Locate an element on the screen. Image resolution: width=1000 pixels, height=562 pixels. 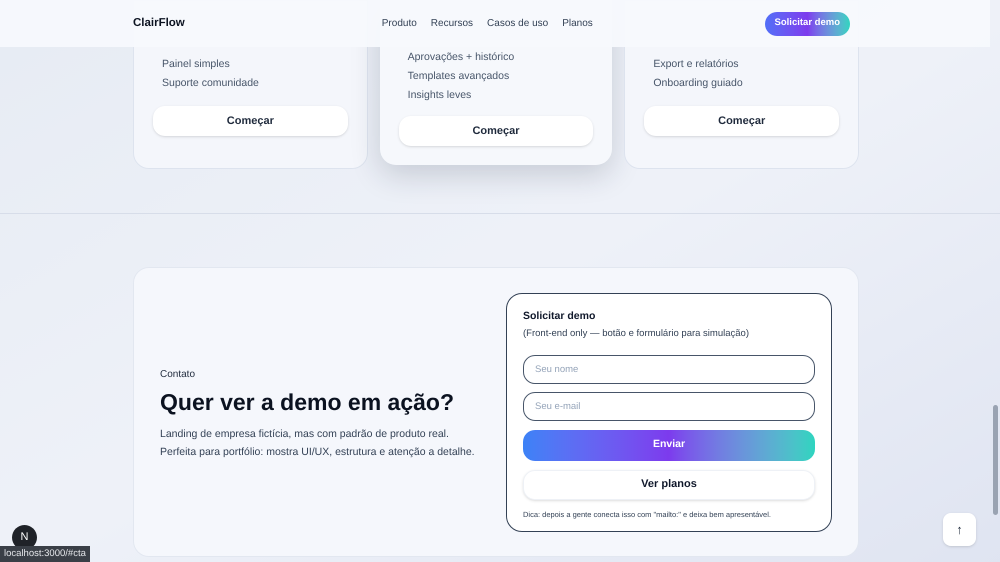
section-eyebrow: Contato is located at coordinates (178, 375).